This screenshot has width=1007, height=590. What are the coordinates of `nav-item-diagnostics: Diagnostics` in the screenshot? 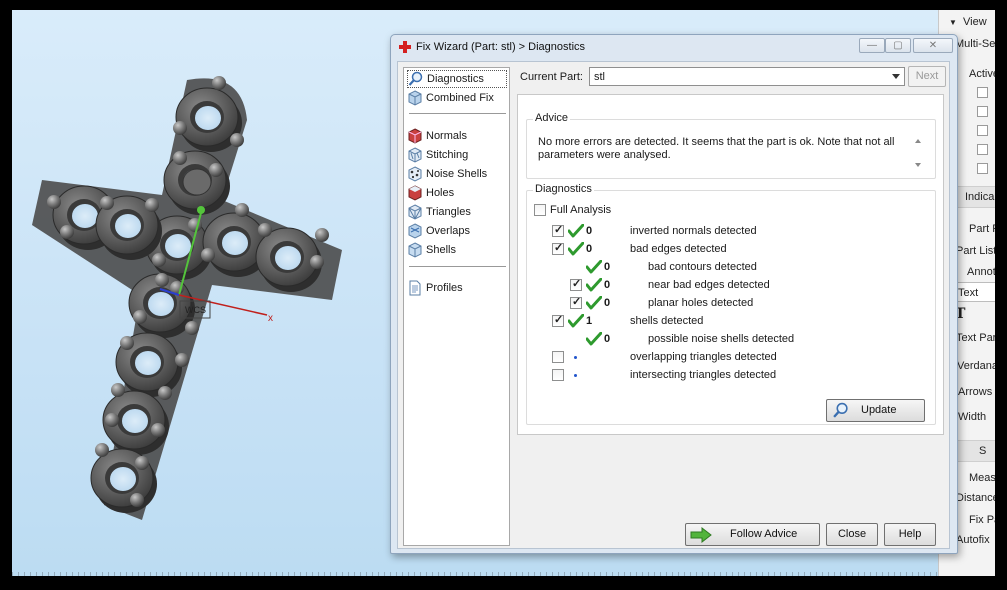 It's located at (457, 79).